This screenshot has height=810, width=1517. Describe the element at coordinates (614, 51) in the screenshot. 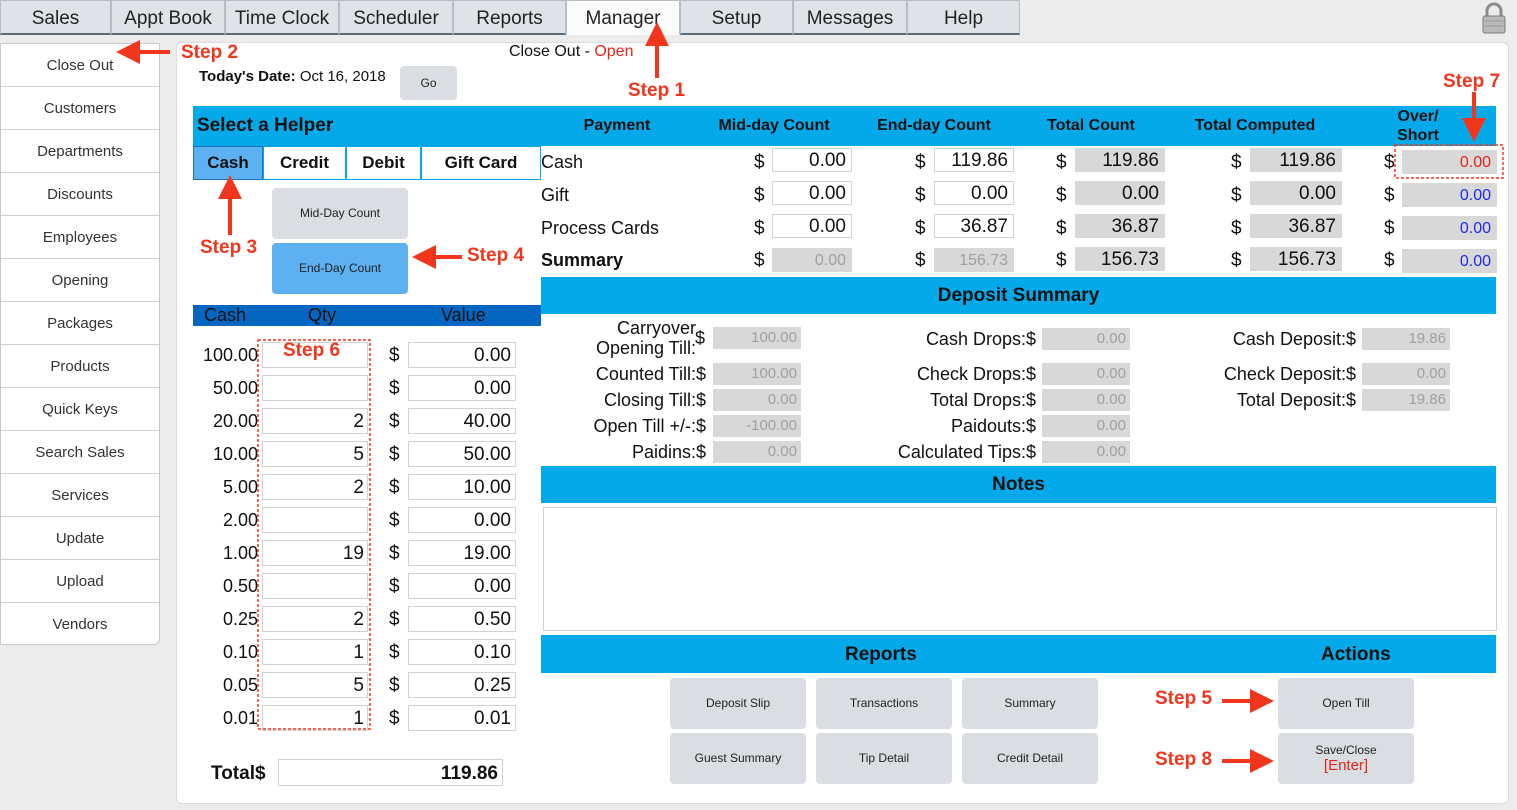

I see `close-out-status: Open` at that location.